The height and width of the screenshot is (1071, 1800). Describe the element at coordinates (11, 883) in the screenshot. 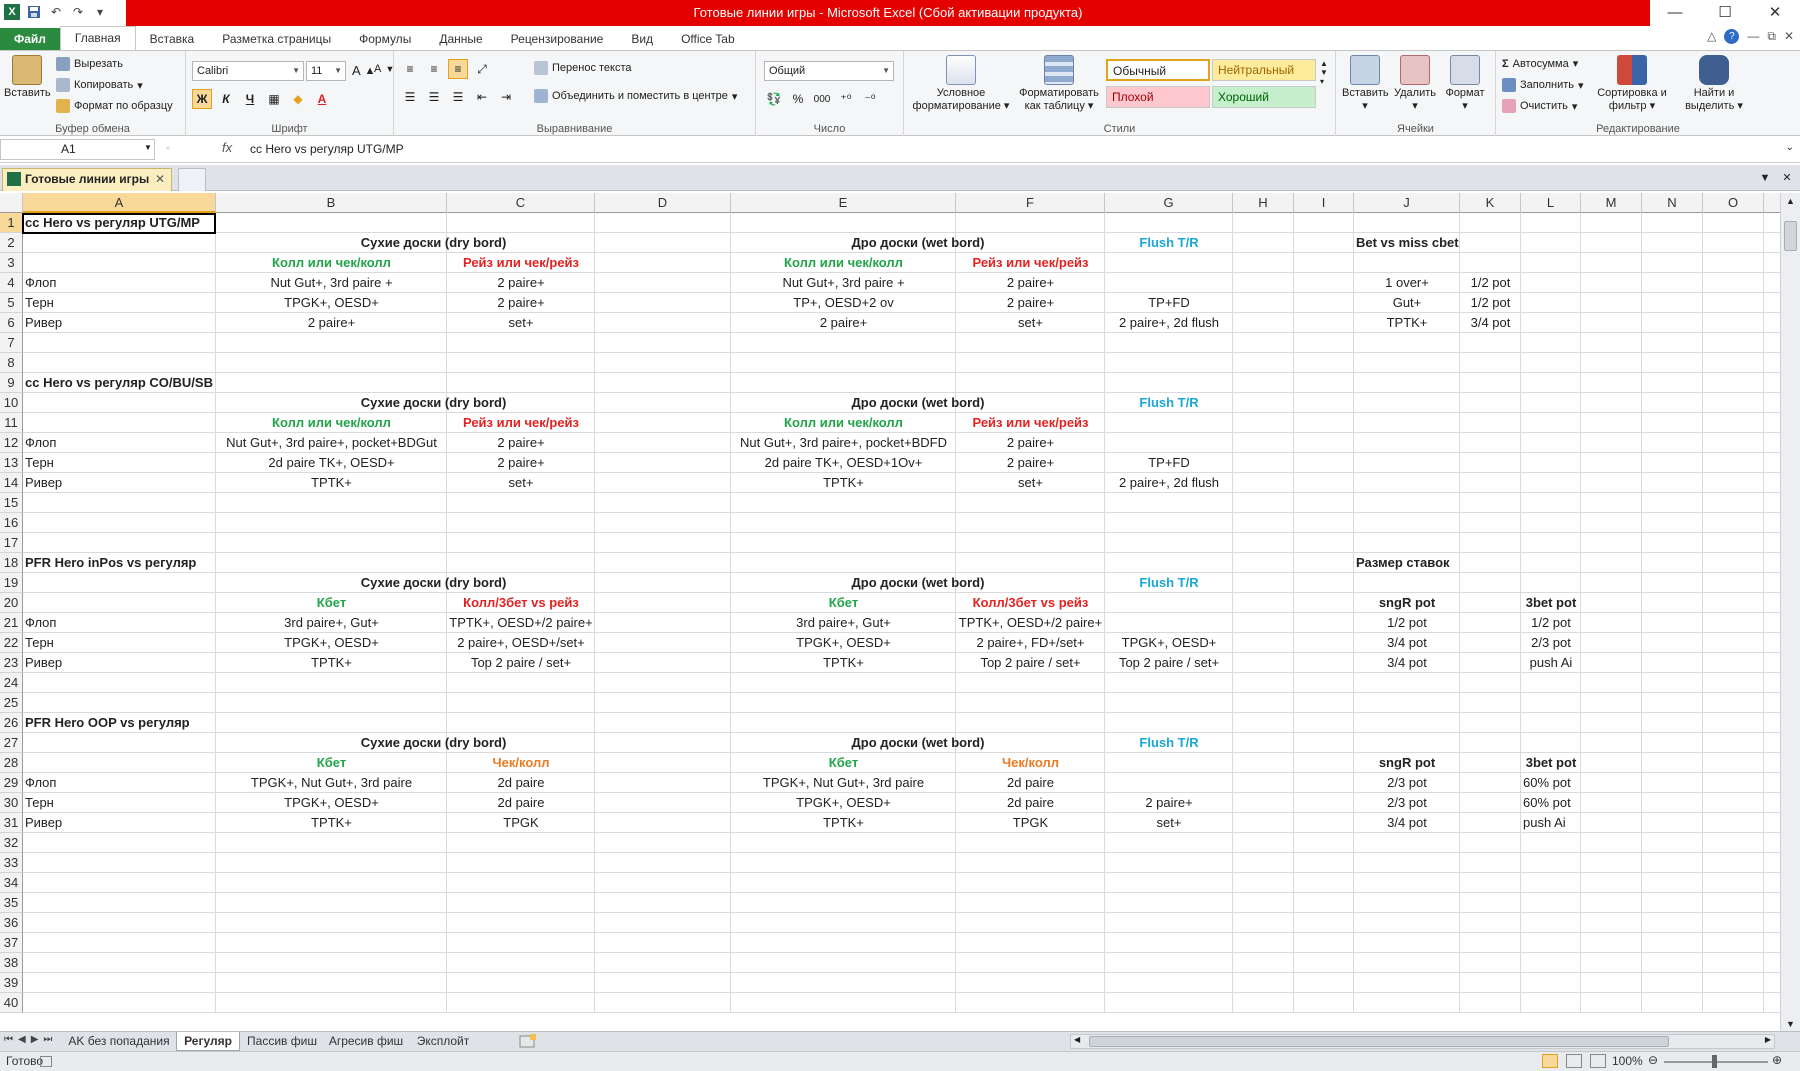

I see `row-header: 34` at that location.